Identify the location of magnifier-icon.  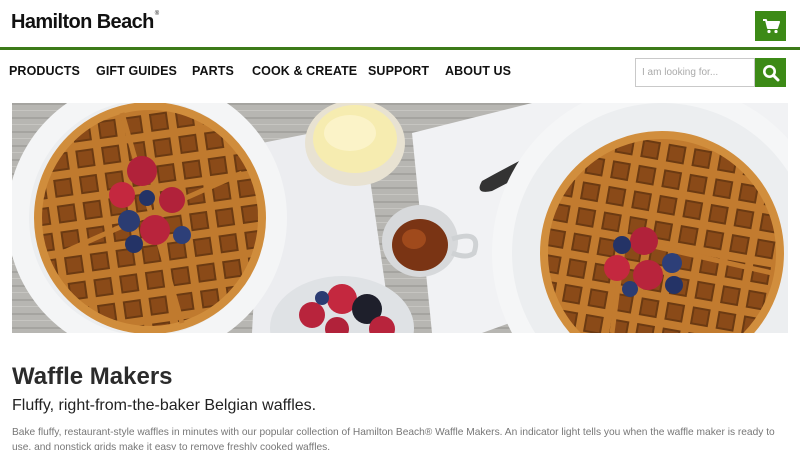
(770, 72).